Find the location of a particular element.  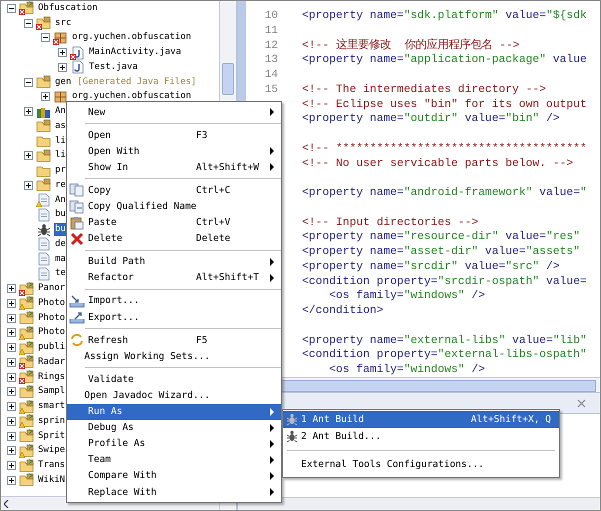

code-line: <property name="android-framework" value=" is located at coordinates (444, 193).